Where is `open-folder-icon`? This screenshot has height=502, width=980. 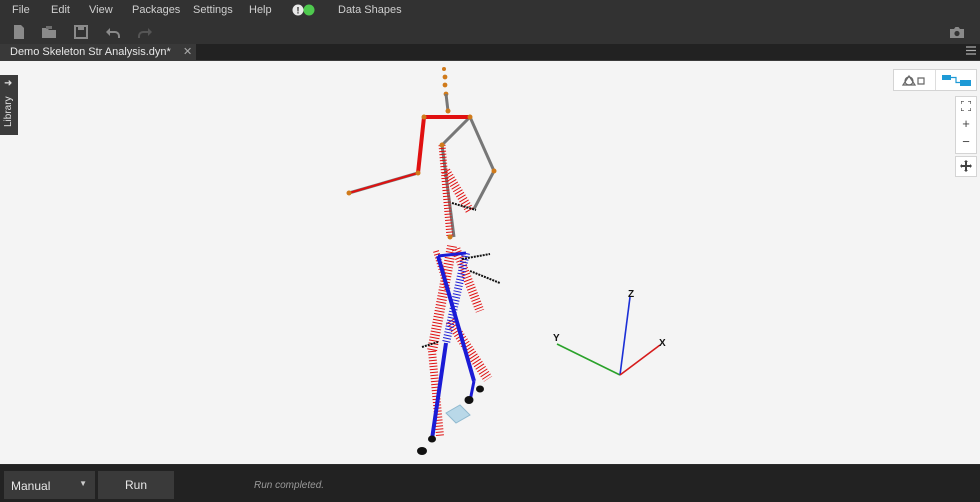
open-folder-icon is located at coordinates (49, 32).